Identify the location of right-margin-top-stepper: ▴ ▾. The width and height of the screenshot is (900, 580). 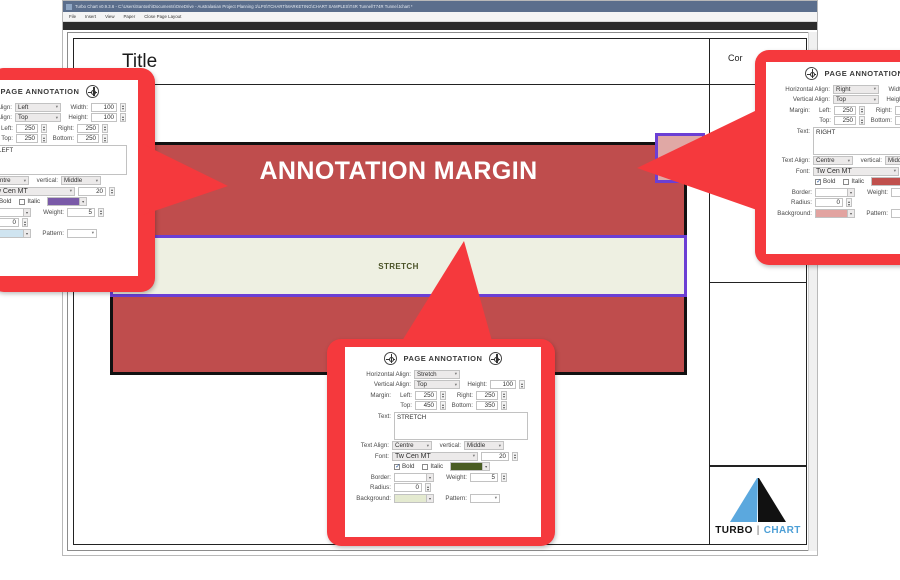
(862, 120).